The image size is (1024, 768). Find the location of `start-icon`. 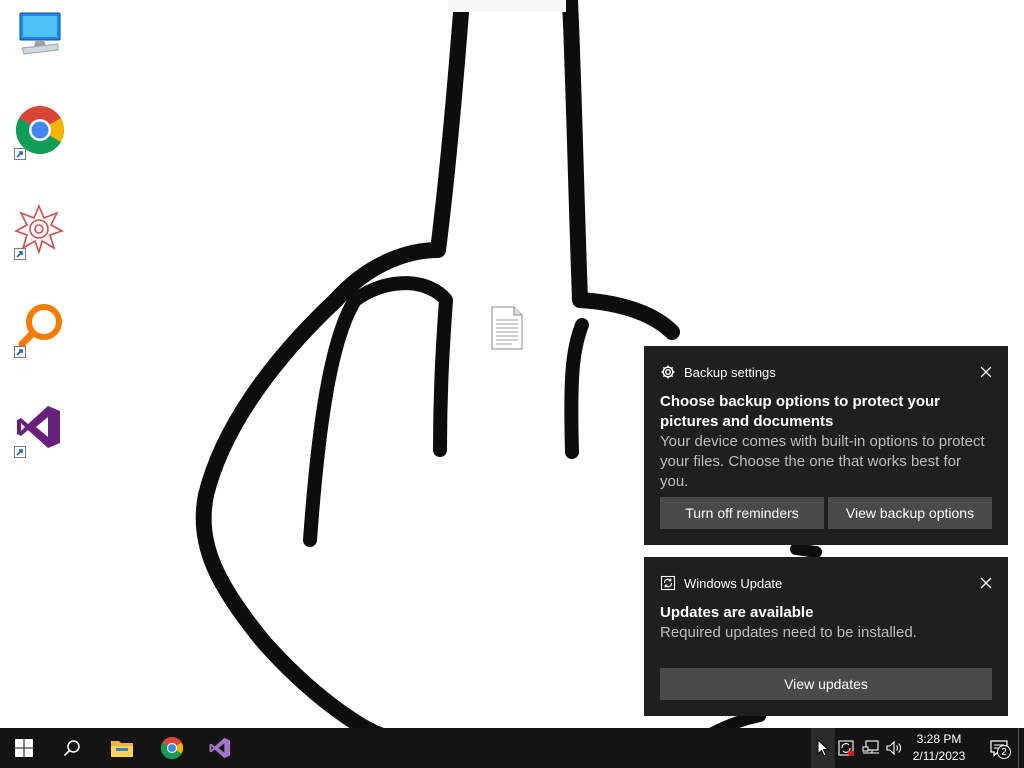

start-icon is located at coordinates (24, 748).